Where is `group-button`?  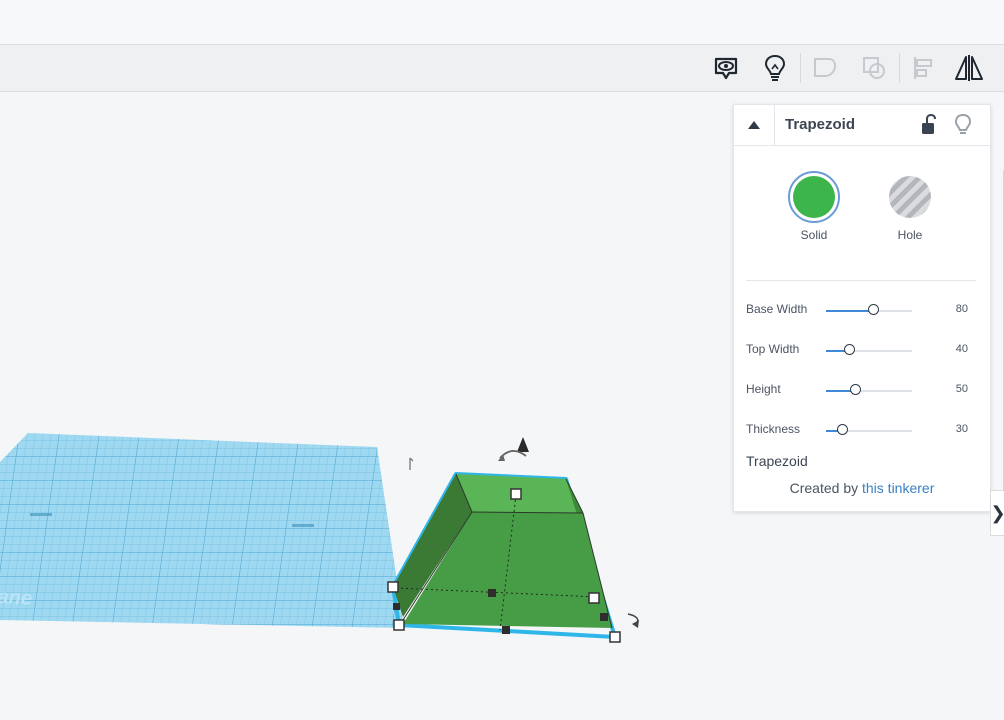 group-button is located at coordinates (825, 68).